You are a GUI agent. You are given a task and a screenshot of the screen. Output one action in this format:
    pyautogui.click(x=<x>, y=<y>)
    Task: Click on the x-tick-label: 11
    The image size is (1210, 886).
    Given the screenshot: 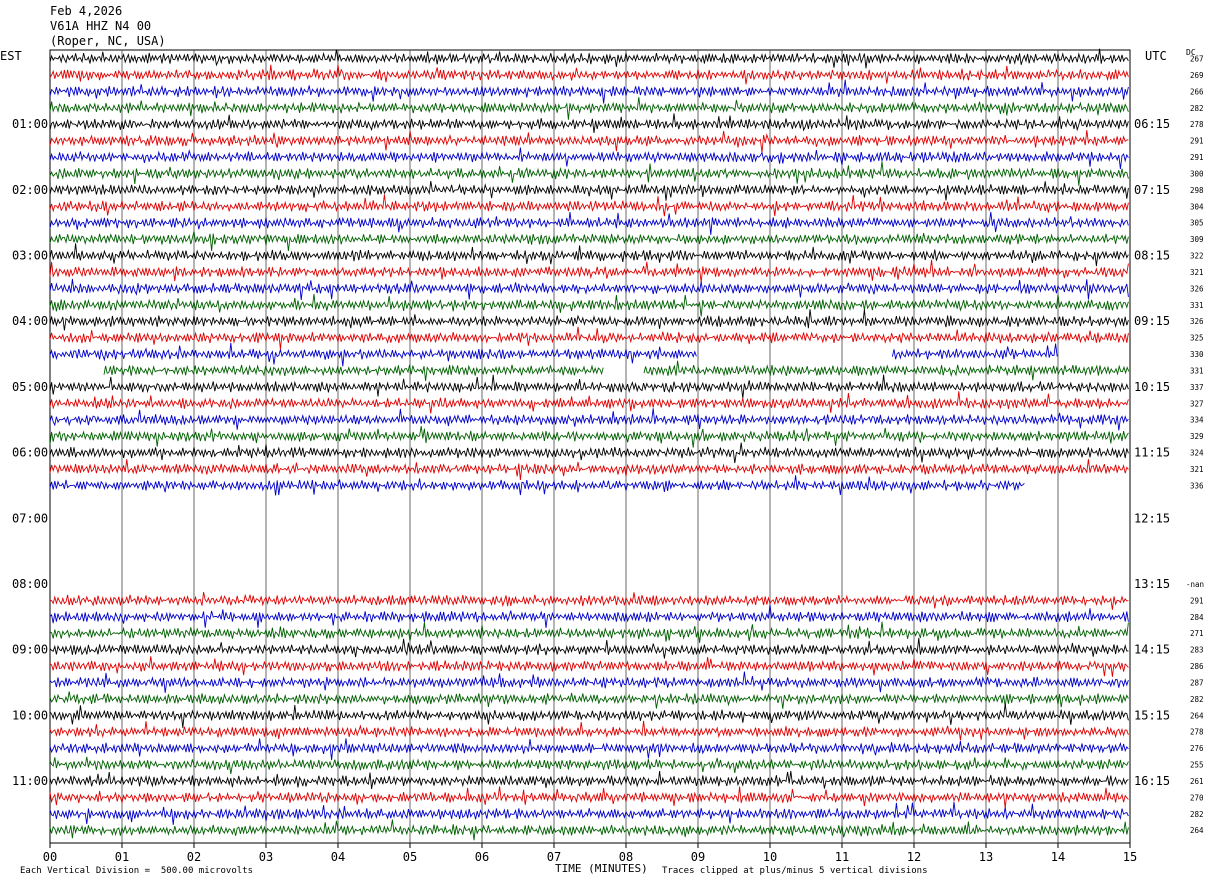 What is the action you would take?
    pyautogui.click(x=842, y=857)
    